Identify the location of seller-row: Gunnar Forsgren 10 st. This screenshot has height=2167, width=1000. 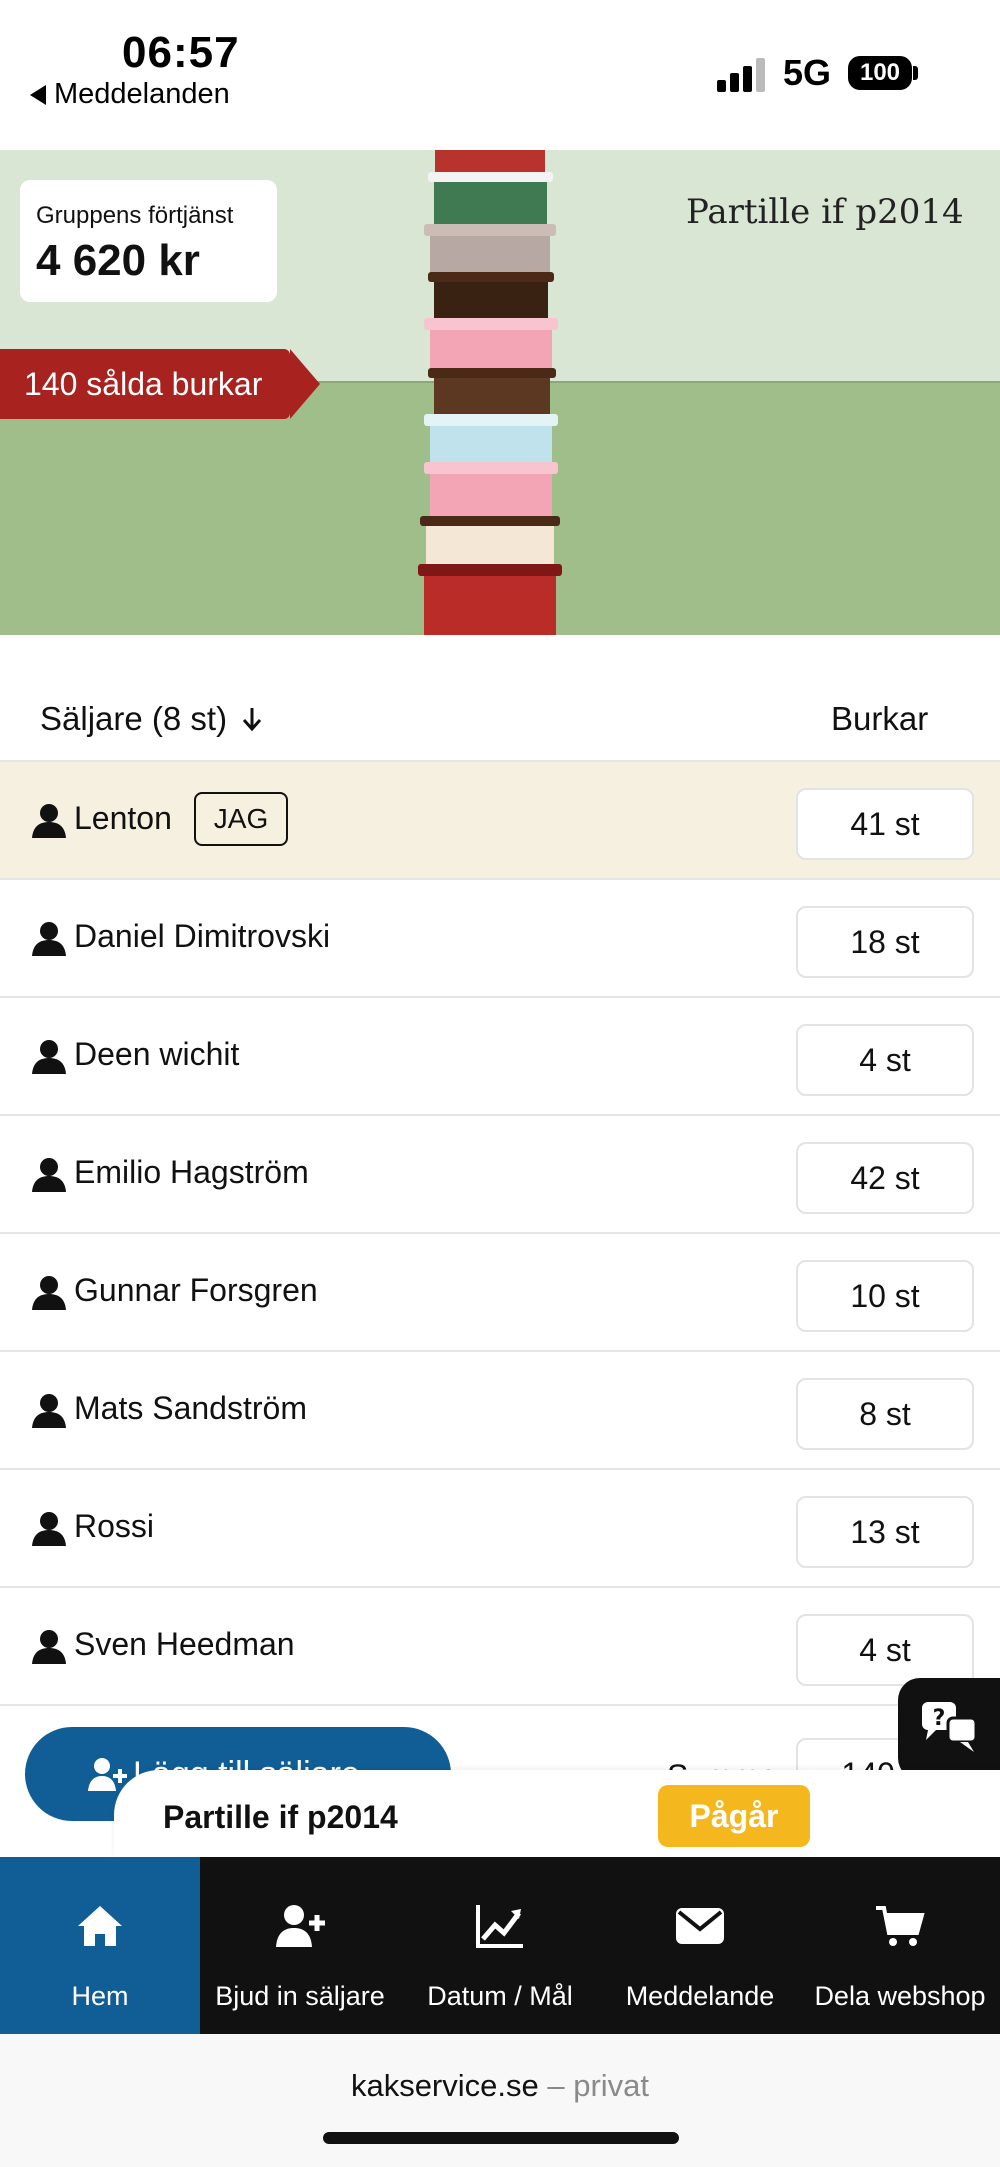
(500, 1292).